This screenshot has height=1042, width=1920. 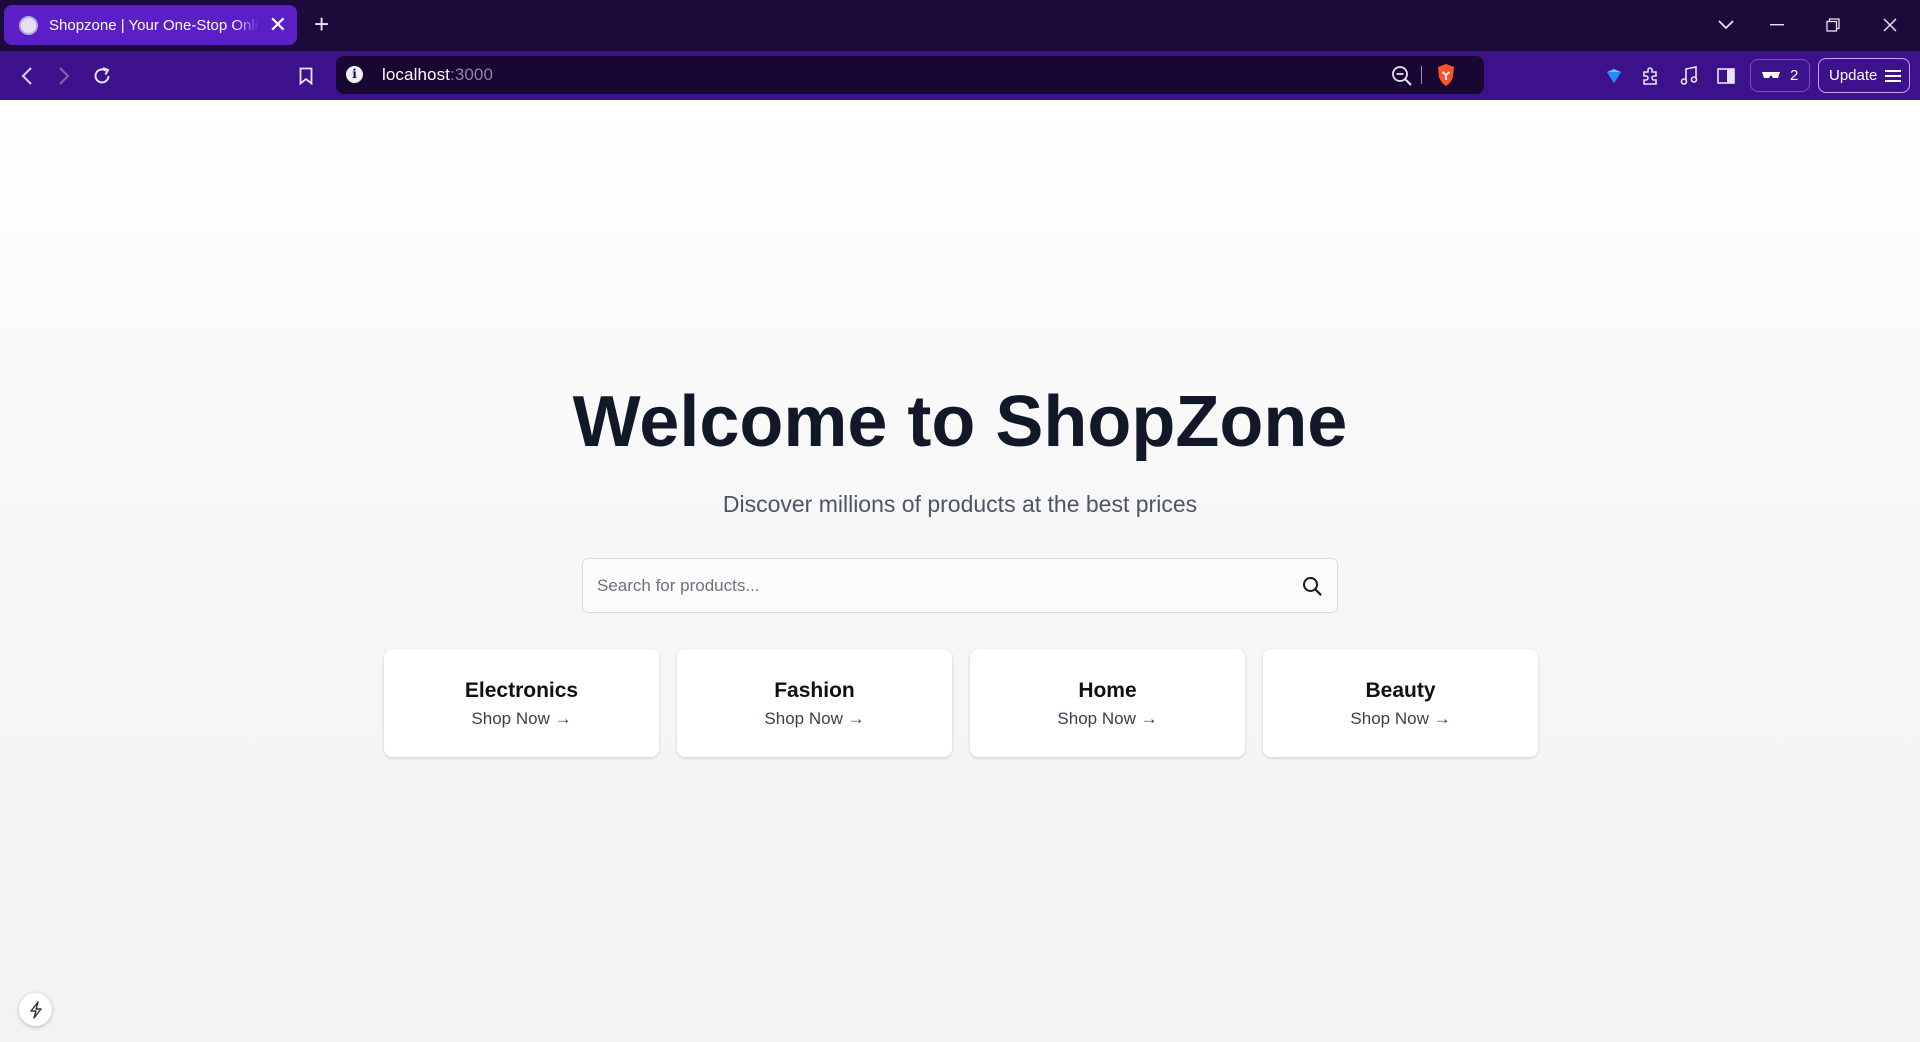 I want to click on vpn-count: 2, so click(x=1794, y=75).